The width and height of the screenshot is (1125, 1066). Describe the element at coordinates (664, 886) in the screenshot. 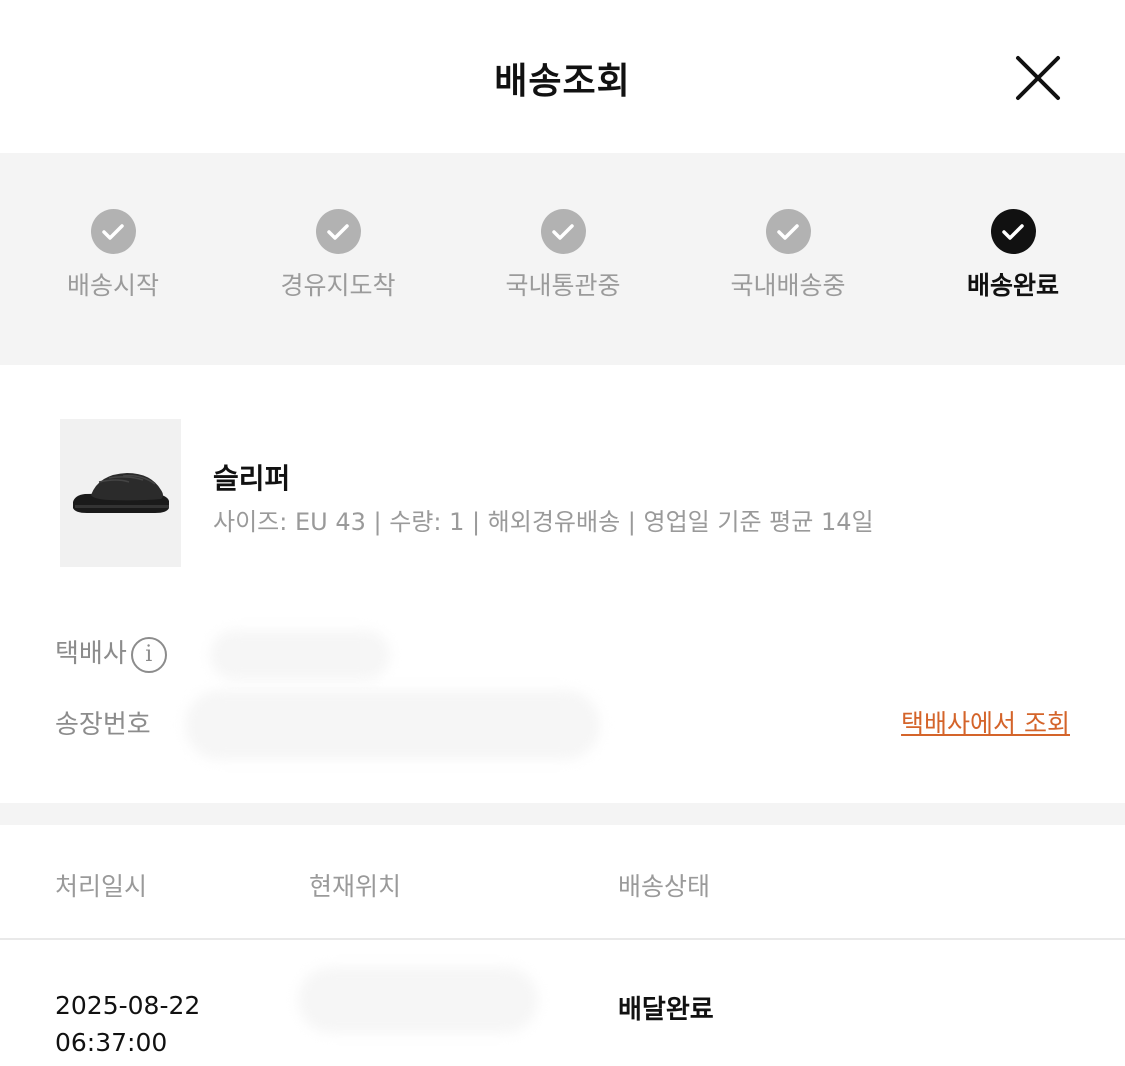

I see `header-status: 배송상태` at that location.